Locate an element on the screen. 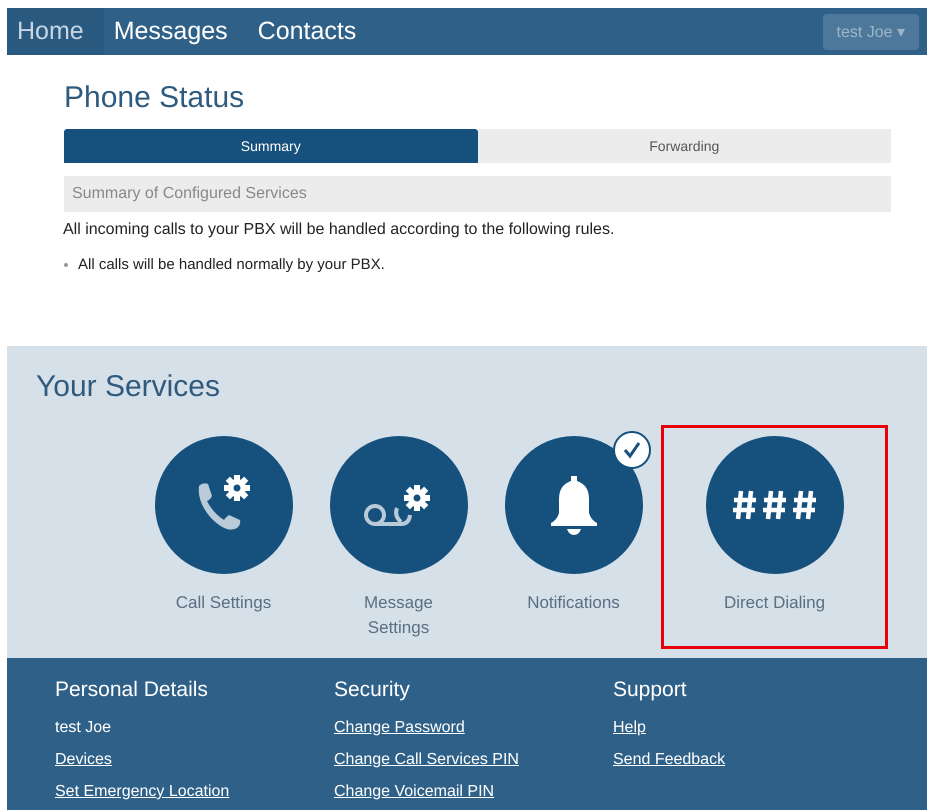  tab: Forwarding is located at coordinates (684, 146).